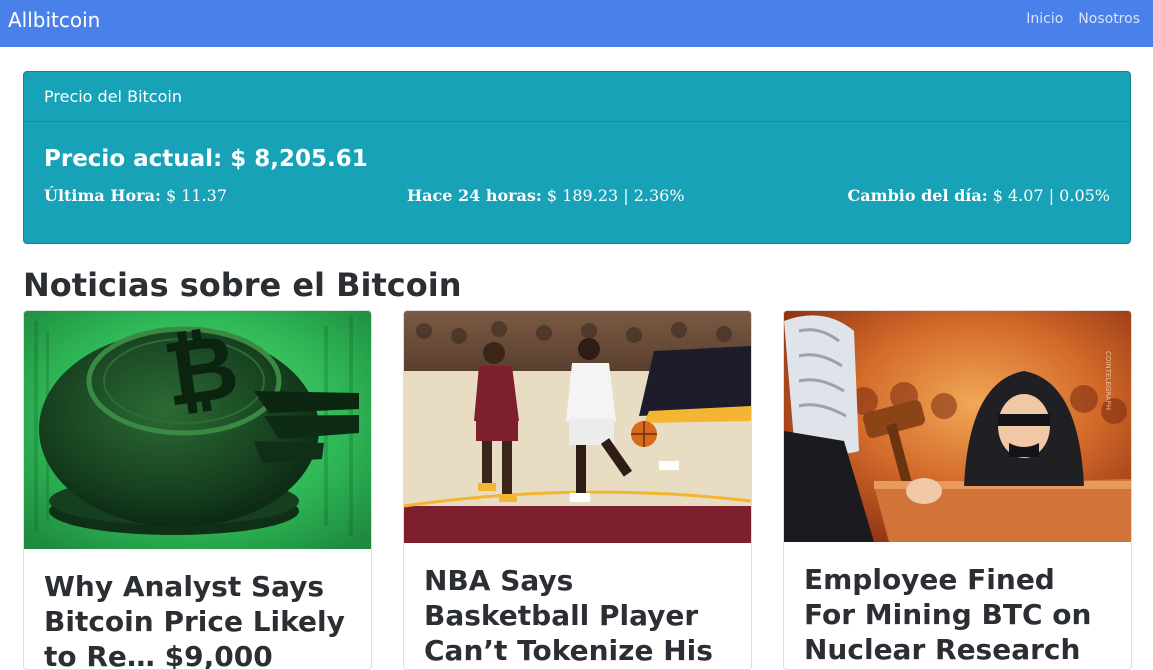 The width and height of the screenshot is (1153, 670). I want to click on last-24h-stat: Hace 24 horas: $ 189.23 | 2.36%, so click(546, 196).